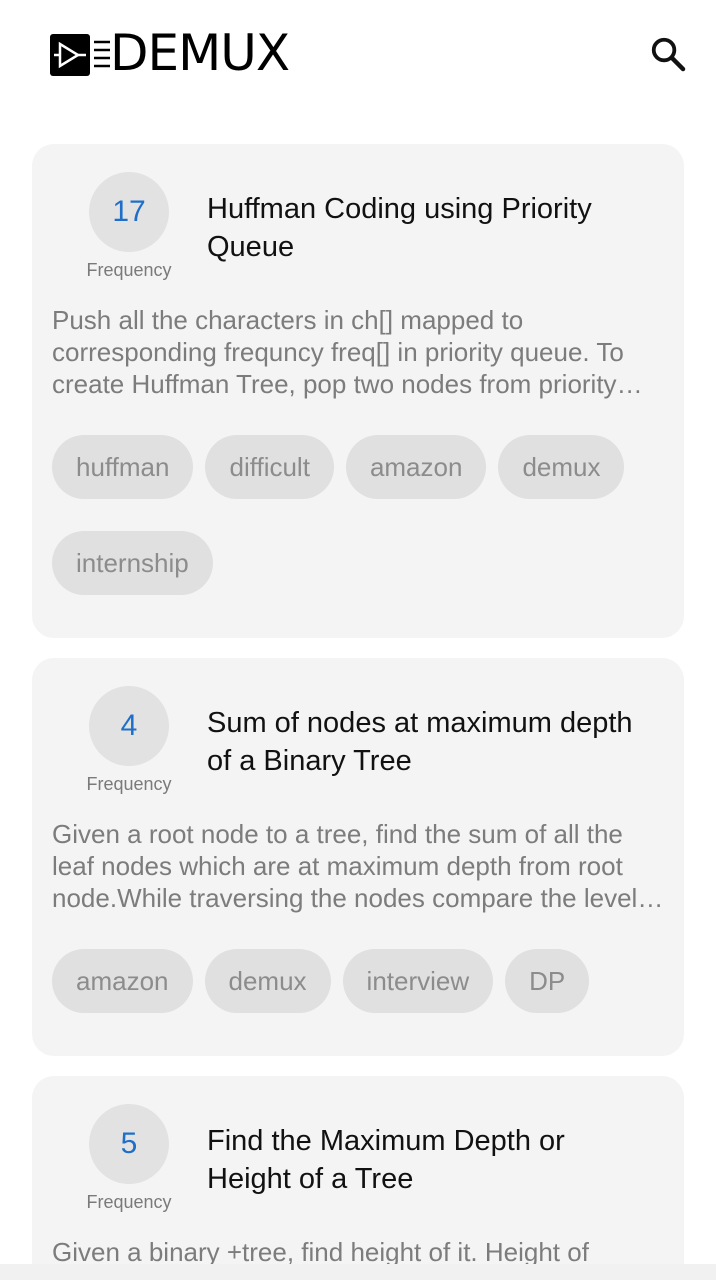  Describe the element at coordinates (132, 563) in the screenshot. I see `tag-chip: internship` at that location.